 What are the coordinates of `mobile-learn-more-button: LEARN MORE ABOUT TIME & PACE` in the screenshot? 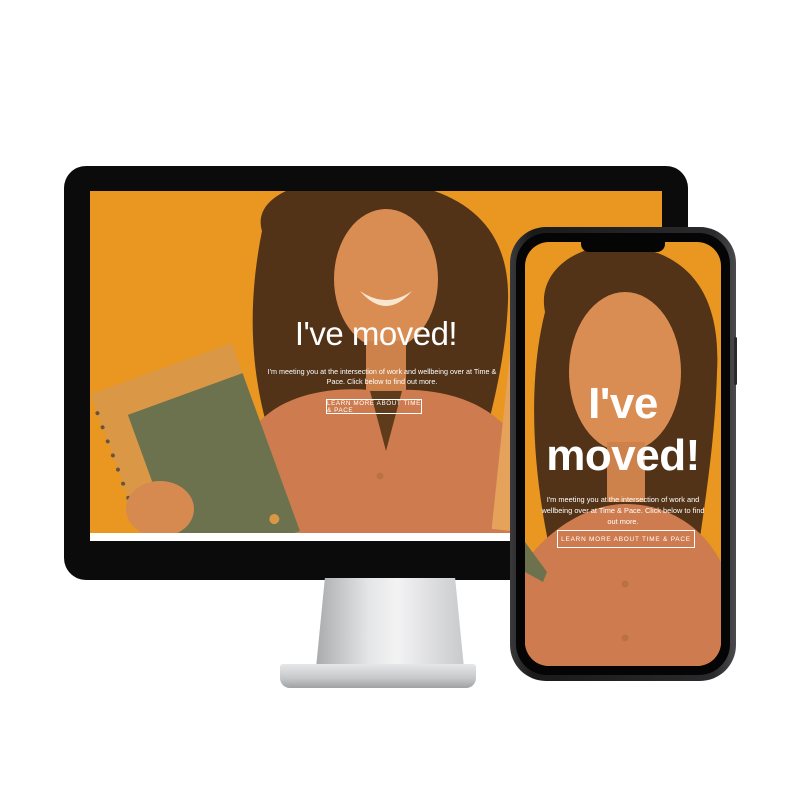 It's located at (626, 539).